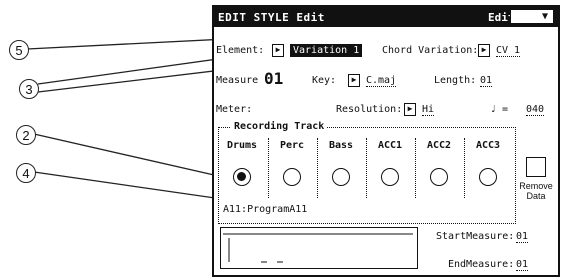 The image size is (570, 279). What do you see at coordinates (386, 17) in the screenshot?
I see `title-bar: EDIT STYLE Edit Edit ▼` at bounding box center [386, 17].